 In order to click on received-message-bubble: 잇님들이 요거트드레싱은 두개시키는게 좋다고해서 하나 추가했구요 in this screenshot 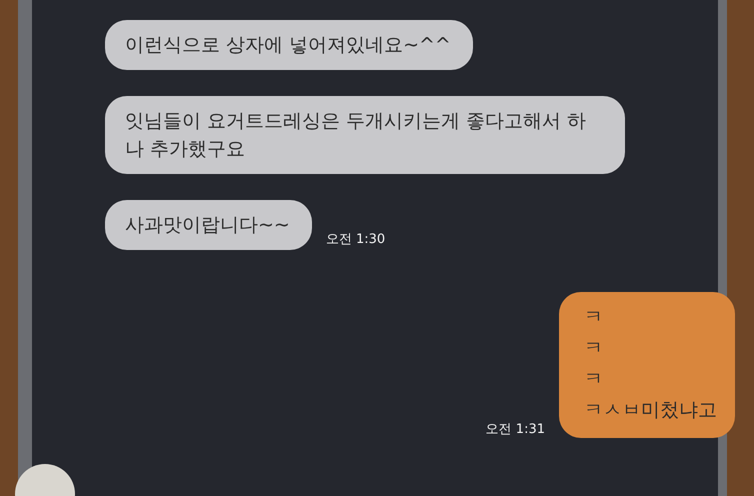, I will do `click(365, 135)`.